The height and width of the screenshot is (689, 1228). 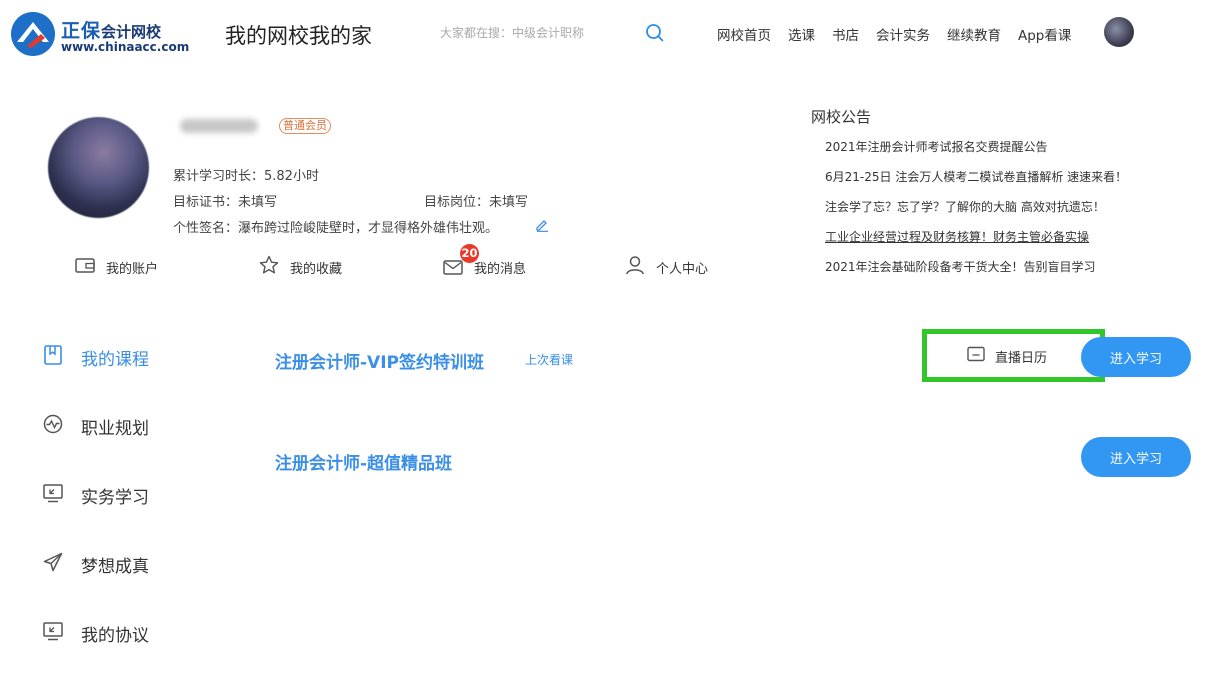 What do you see at coordinates (469, 253) in the screenshot?
I see `message-count-badge: 20` at bounding box center [469, 253].